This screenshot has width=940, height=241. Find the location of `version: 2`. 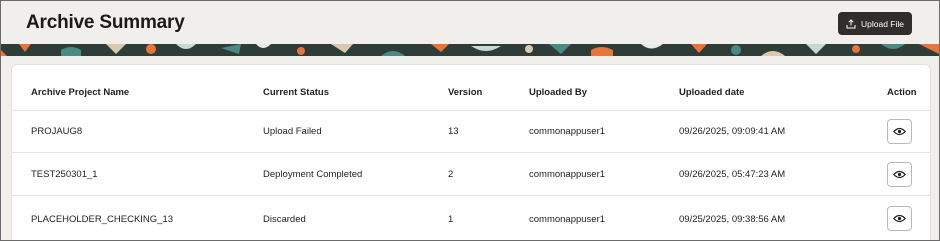

version: 2 is located at coordinates (451, 174).